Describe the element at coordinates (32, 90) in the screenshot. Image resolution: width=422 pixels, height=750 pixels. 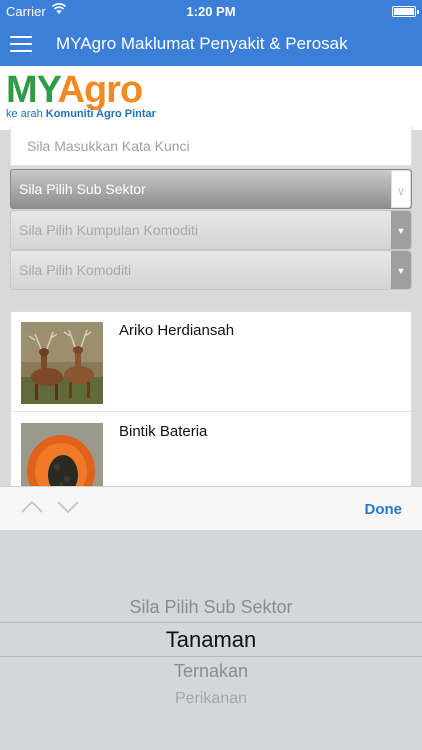
I see `logo-my: MY` at that location.